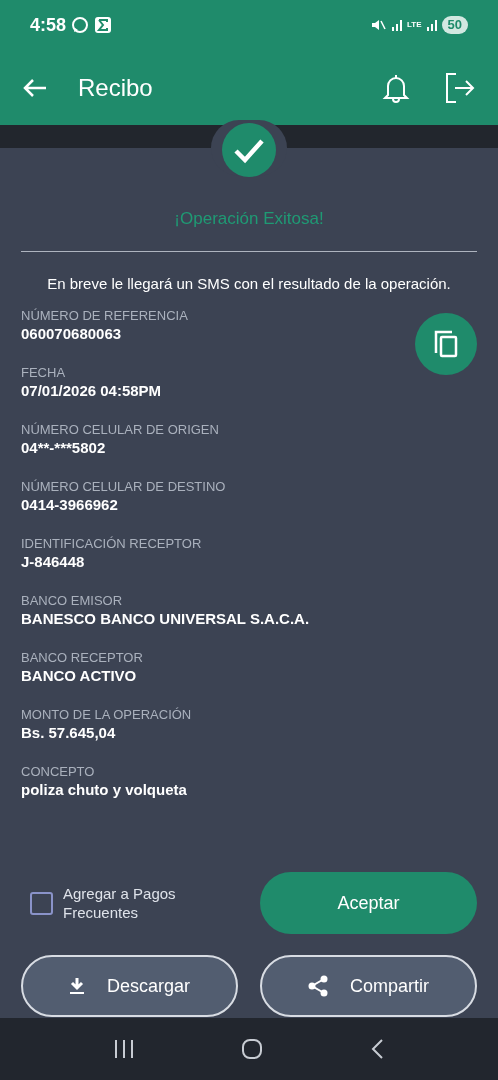  Describe the element at coordinates (249, 150) in the screenshot. I see `check-icon` at that location.